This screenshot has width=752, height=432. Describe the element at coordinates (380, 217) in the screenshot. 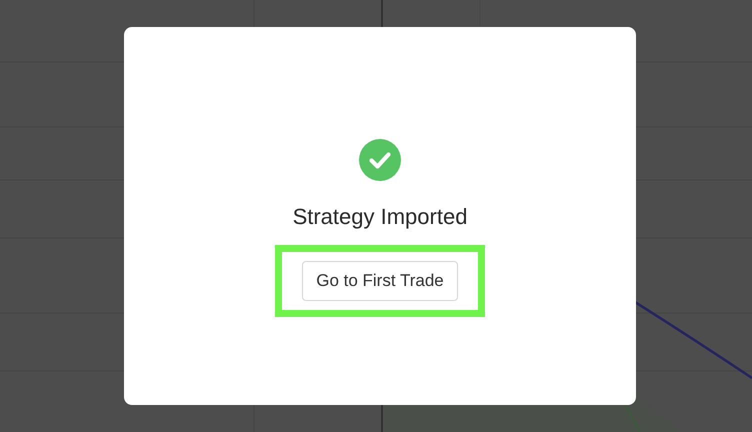

I see `dialog-title: Strategy Imported` at that location.